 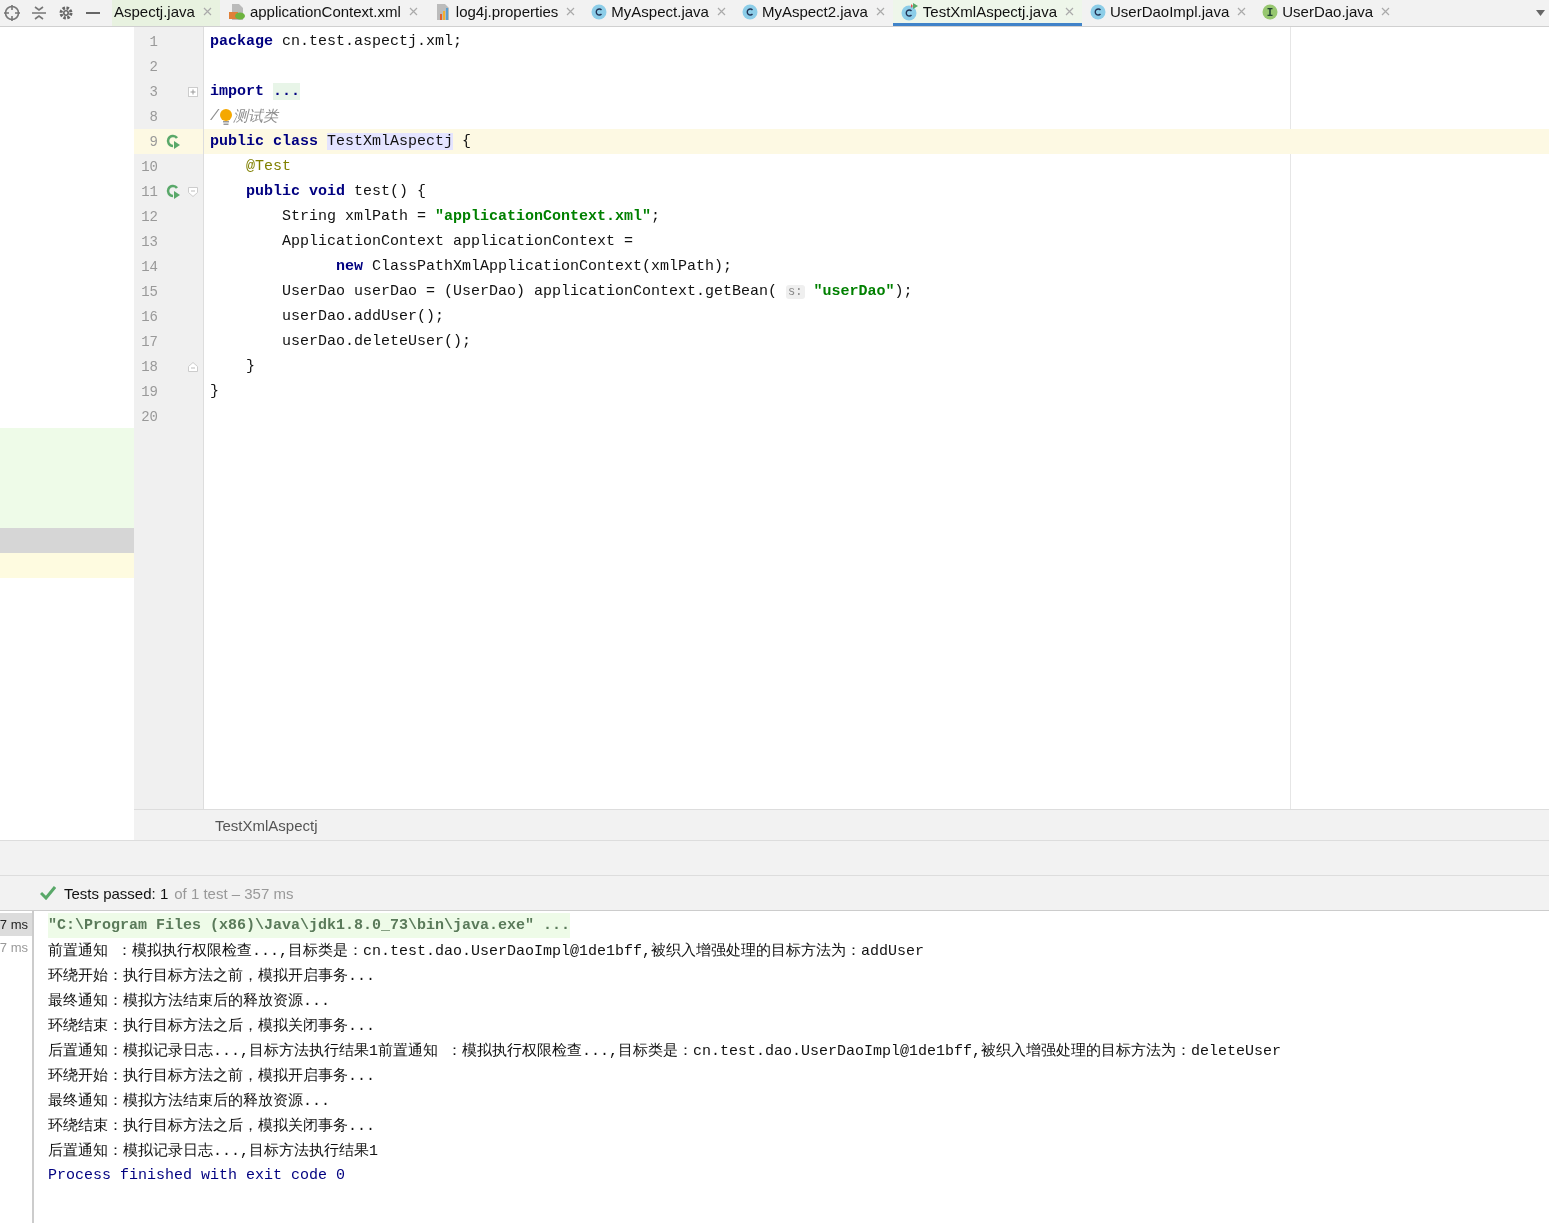 What do you see at coordinates (376, 341) in the screenshot?
I see `code-text: userDao.deleteUser();` at bounding box center [376, 341].